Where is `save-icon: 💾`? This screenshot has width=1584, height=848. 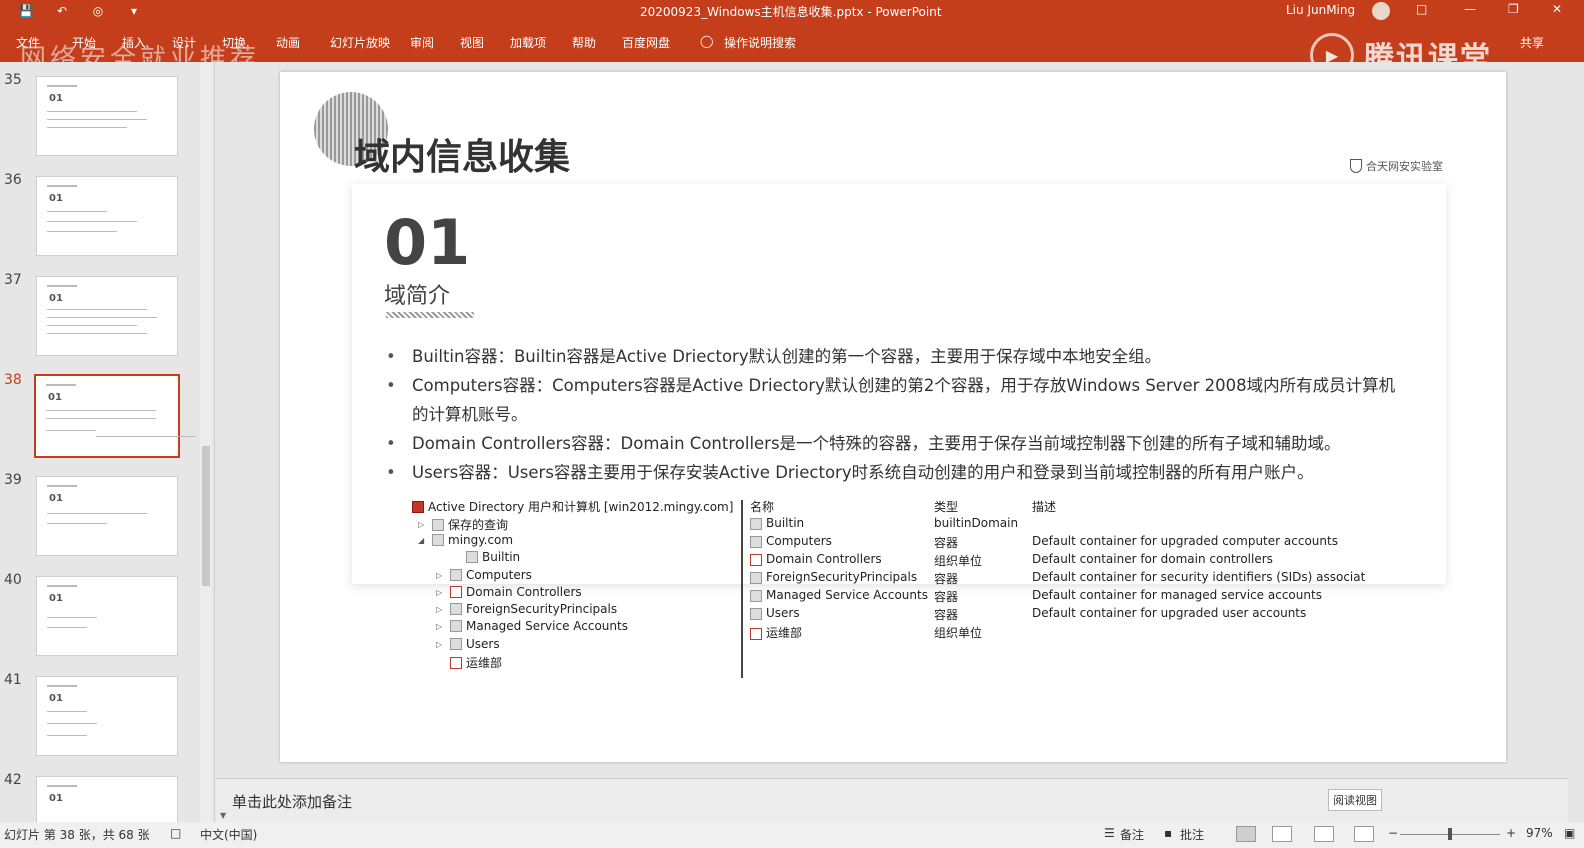 save-icon: 💾 is located at coordinates (26, 11).